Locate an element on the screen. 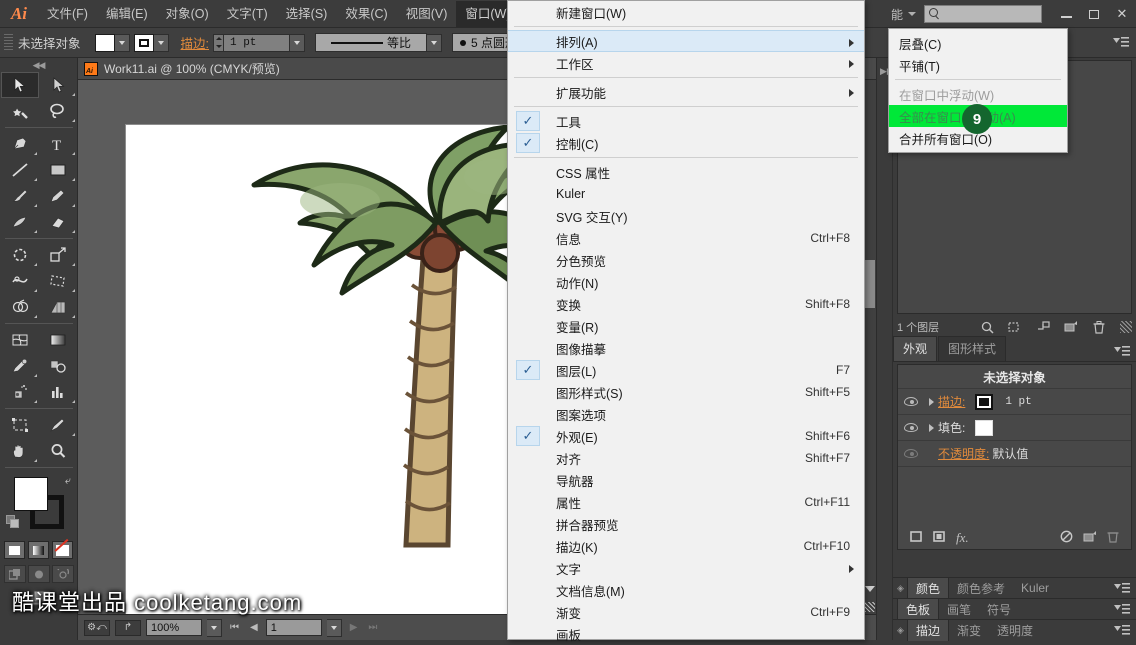 Image resolution: width=1136 pixels, height=645 pixels. canvas-resize-grip is located at coordinates (870, 607).